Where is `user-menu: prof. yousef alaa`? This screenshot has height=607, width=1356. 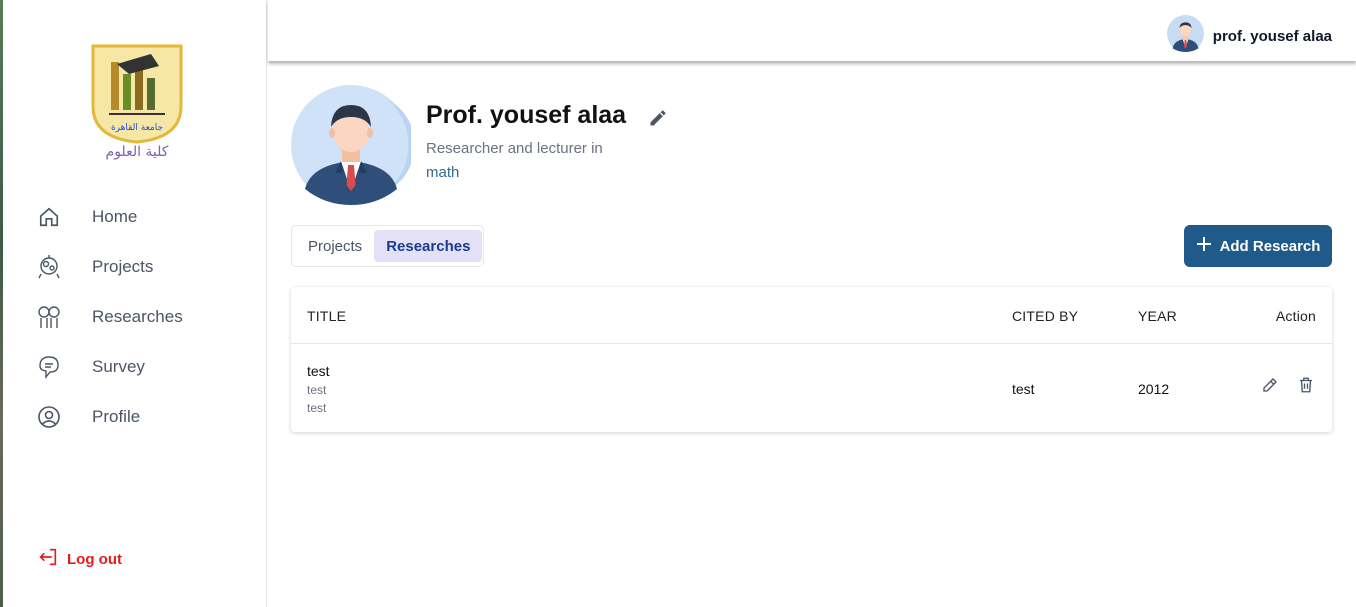
user-menu: prof. yousef alaa is located at coordinates (1249, 36).